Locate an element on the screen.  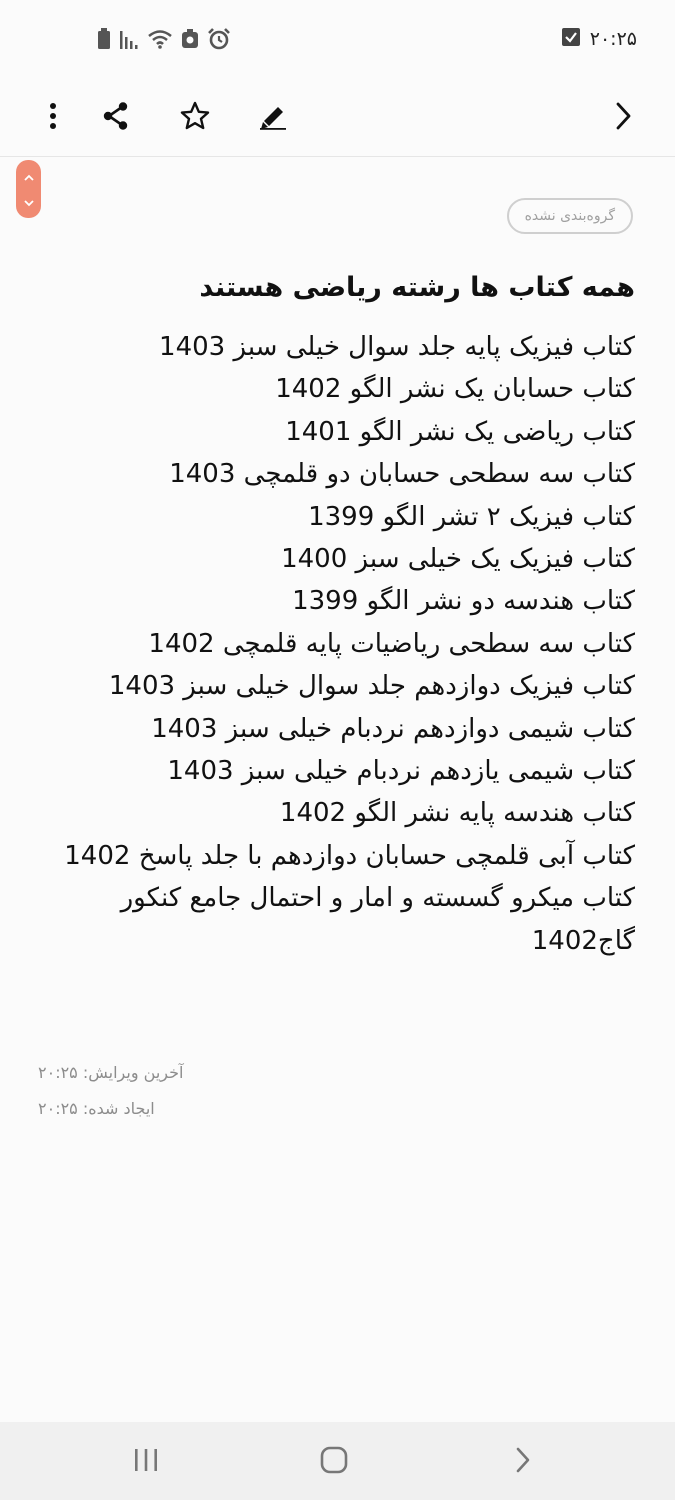
note-line: کتاب فیزیک پایه جلد سوال خیلی سبز 1403 is located at coordinates (397, 347).